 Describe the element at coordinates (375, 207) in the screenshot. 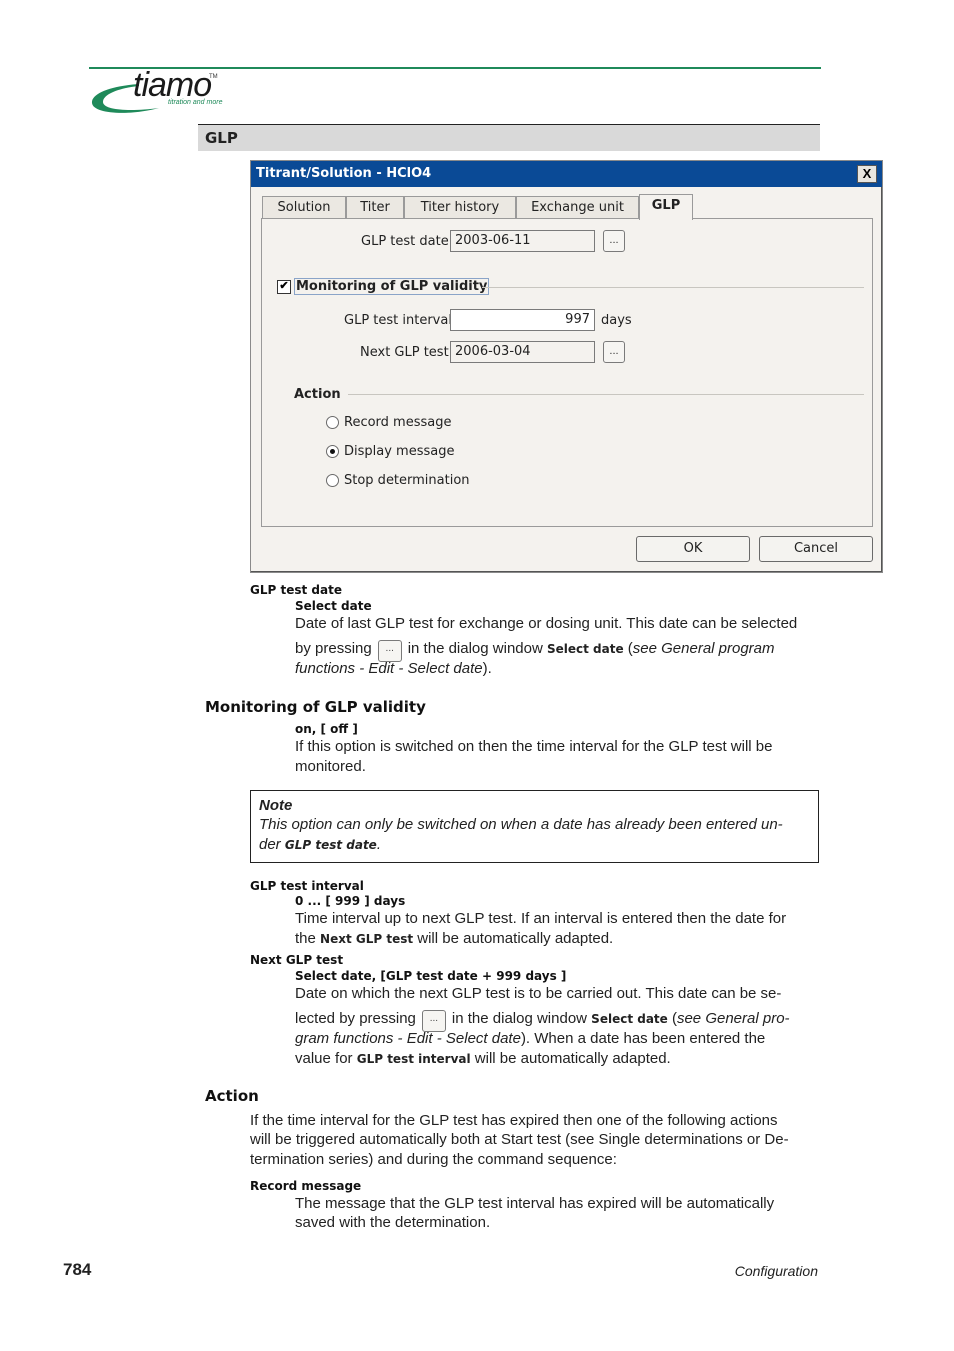

I see `tab-titer: Titer` at that location.